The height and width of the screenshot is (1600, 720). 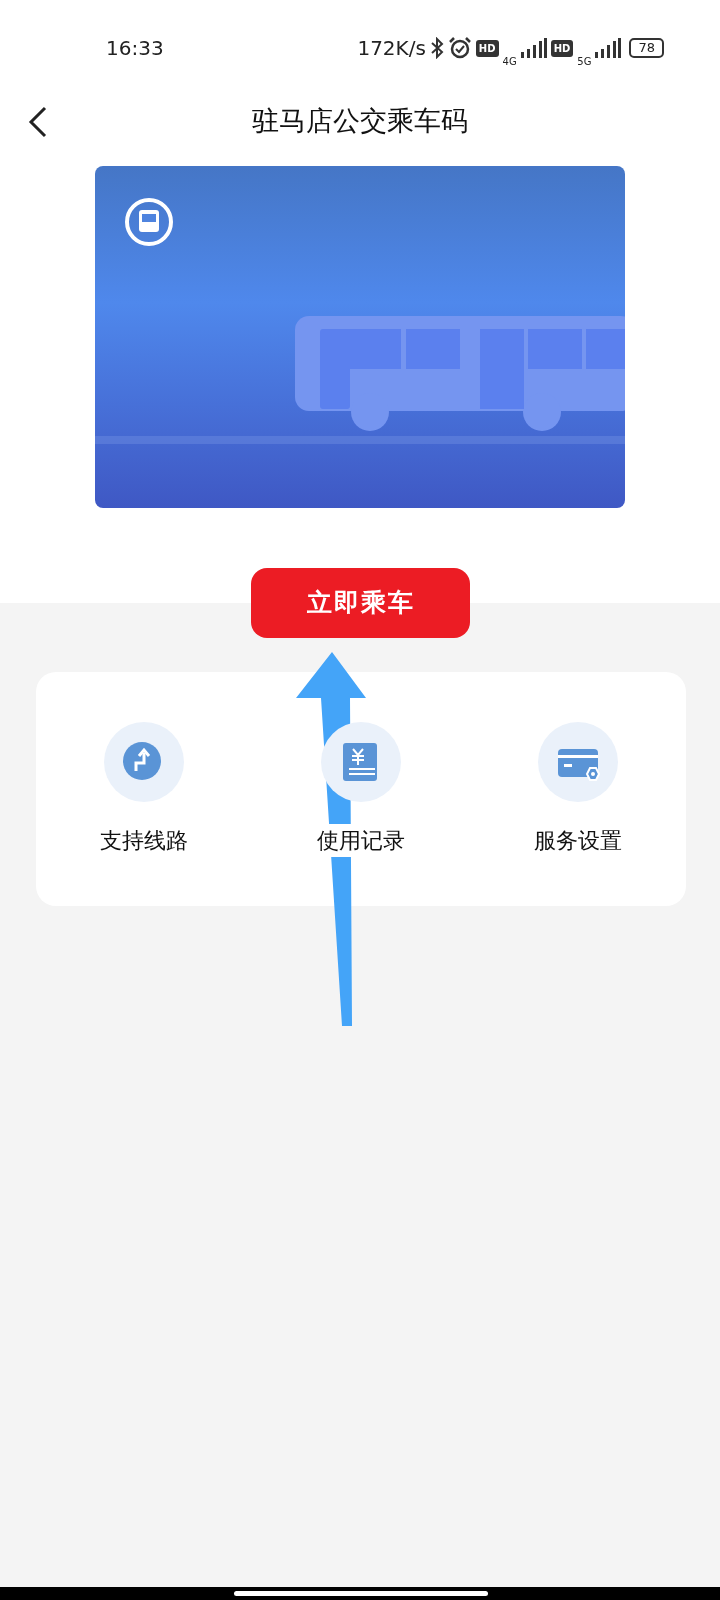 I want to click on network-type: 5G, so click(x=584, y=61).